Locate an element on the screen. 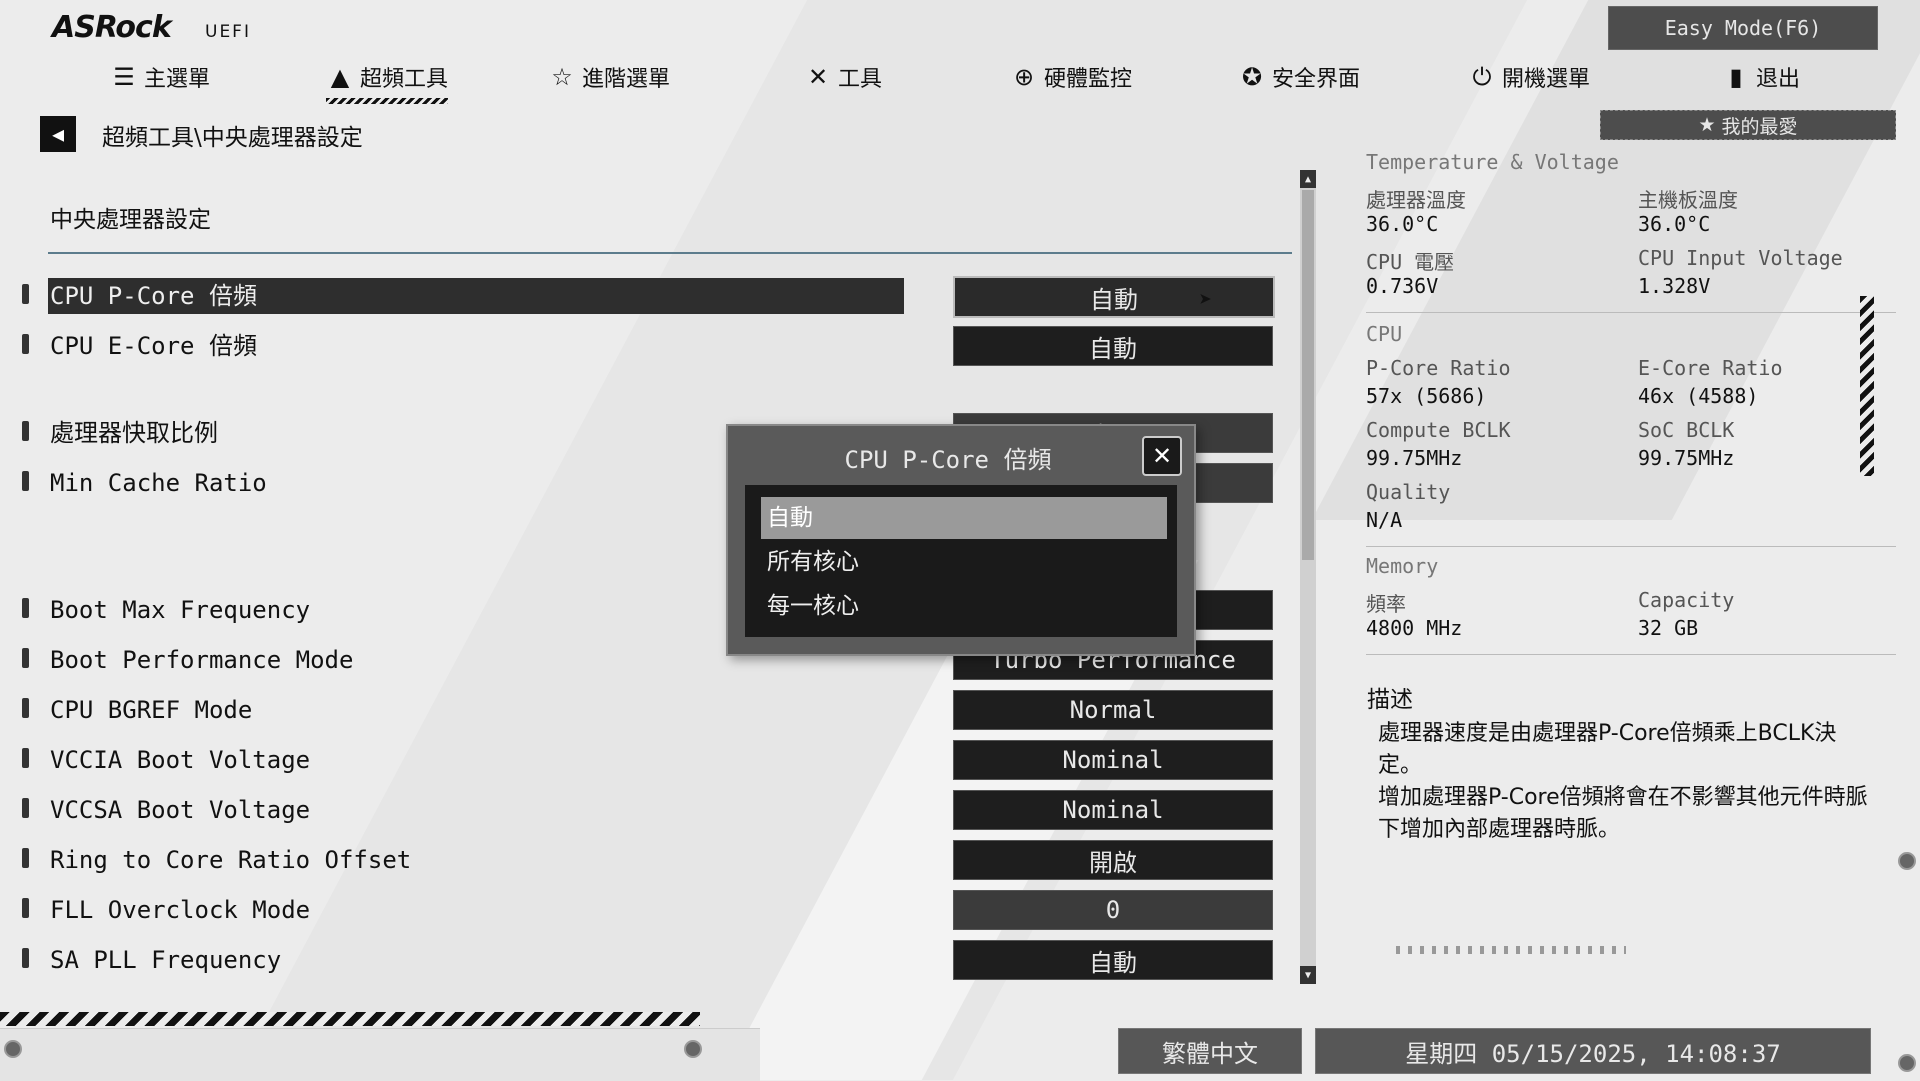 The width and height of the screenshot is (1920, 1081). cpu-input-voltage-value: 1.328V is located at coordinates (1674, 286).